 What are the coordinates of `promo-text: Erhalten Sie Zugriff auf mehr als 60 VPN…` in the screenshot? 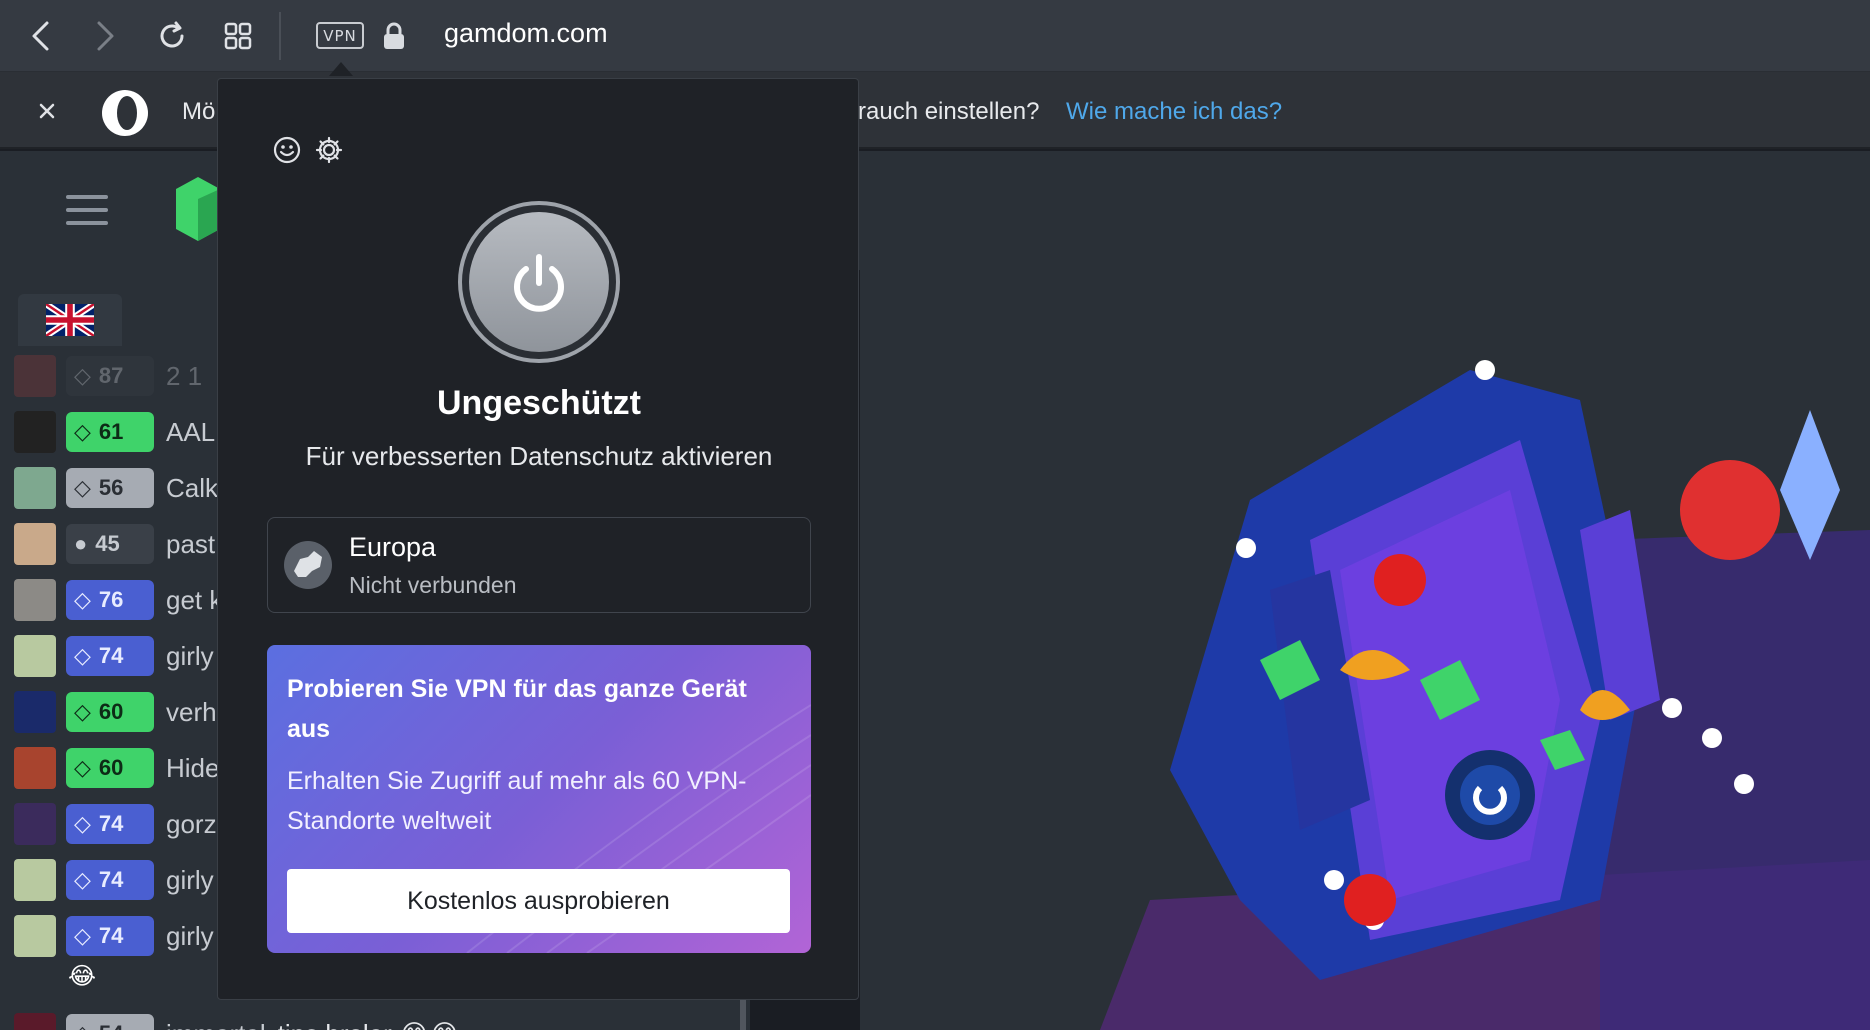 It's located at (517, 801).